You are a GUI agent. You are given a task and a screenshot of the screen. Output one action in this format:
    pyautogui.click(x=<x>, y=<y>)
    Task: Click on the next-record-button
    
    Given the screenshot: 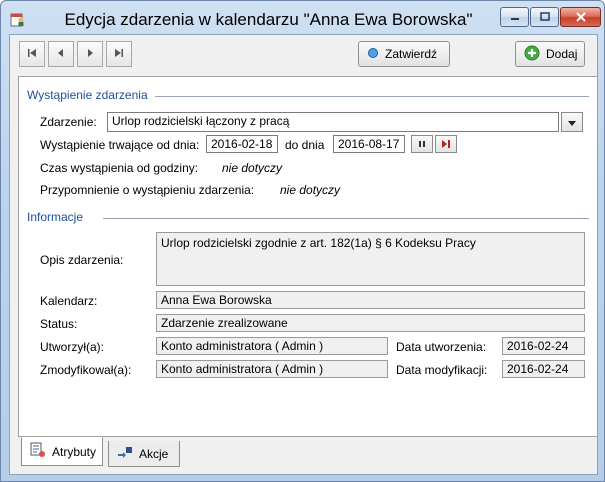 What is the action you would take?
    pyautogui.click(x=90, y=54)
    